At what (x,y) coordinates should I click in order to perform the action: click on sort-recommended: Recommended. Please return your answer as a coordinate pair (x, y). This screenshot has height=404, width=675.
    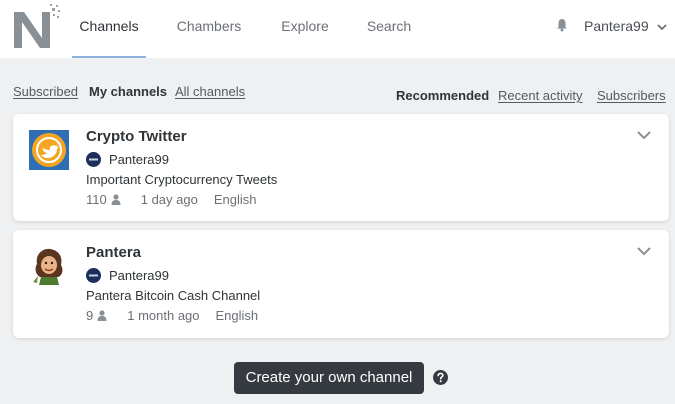
    Looking at the image, I should click on (442, 95).